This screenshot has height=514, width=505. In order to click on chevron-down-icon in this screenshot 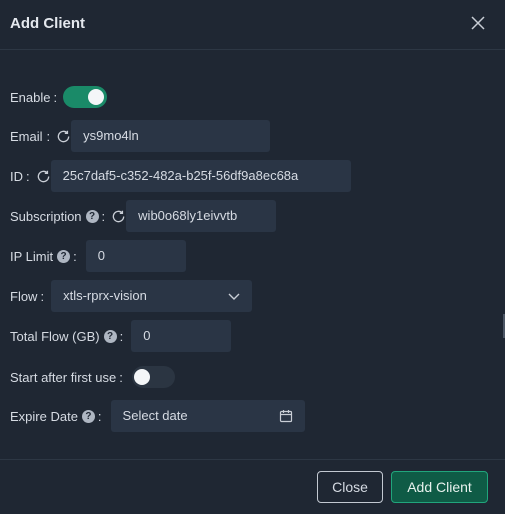, I will do `click(234, 296)`.